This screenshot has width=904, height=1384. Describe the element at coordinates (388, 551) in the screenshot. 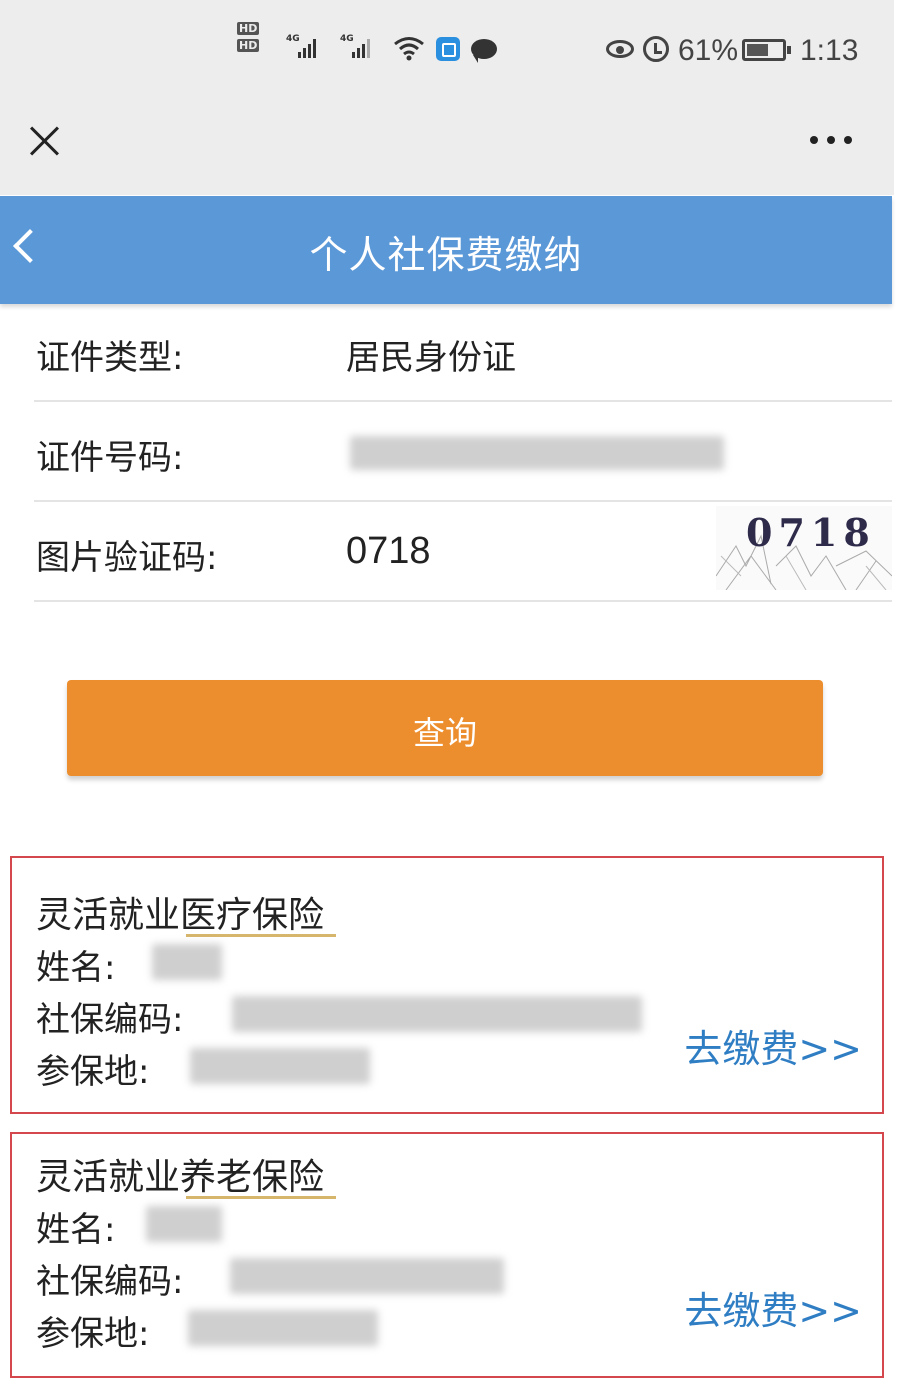

I see `captcha-input: 0718` at that location.